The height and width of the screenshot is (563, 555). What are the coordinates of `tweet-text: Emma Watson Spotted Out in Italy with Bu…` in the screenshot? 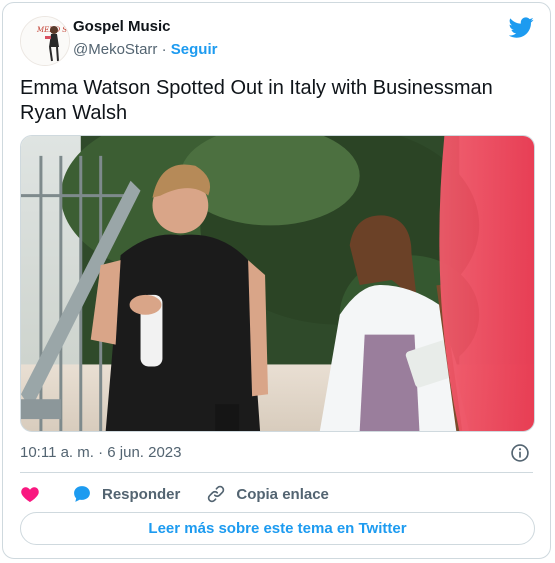 It's located at (256, 100).